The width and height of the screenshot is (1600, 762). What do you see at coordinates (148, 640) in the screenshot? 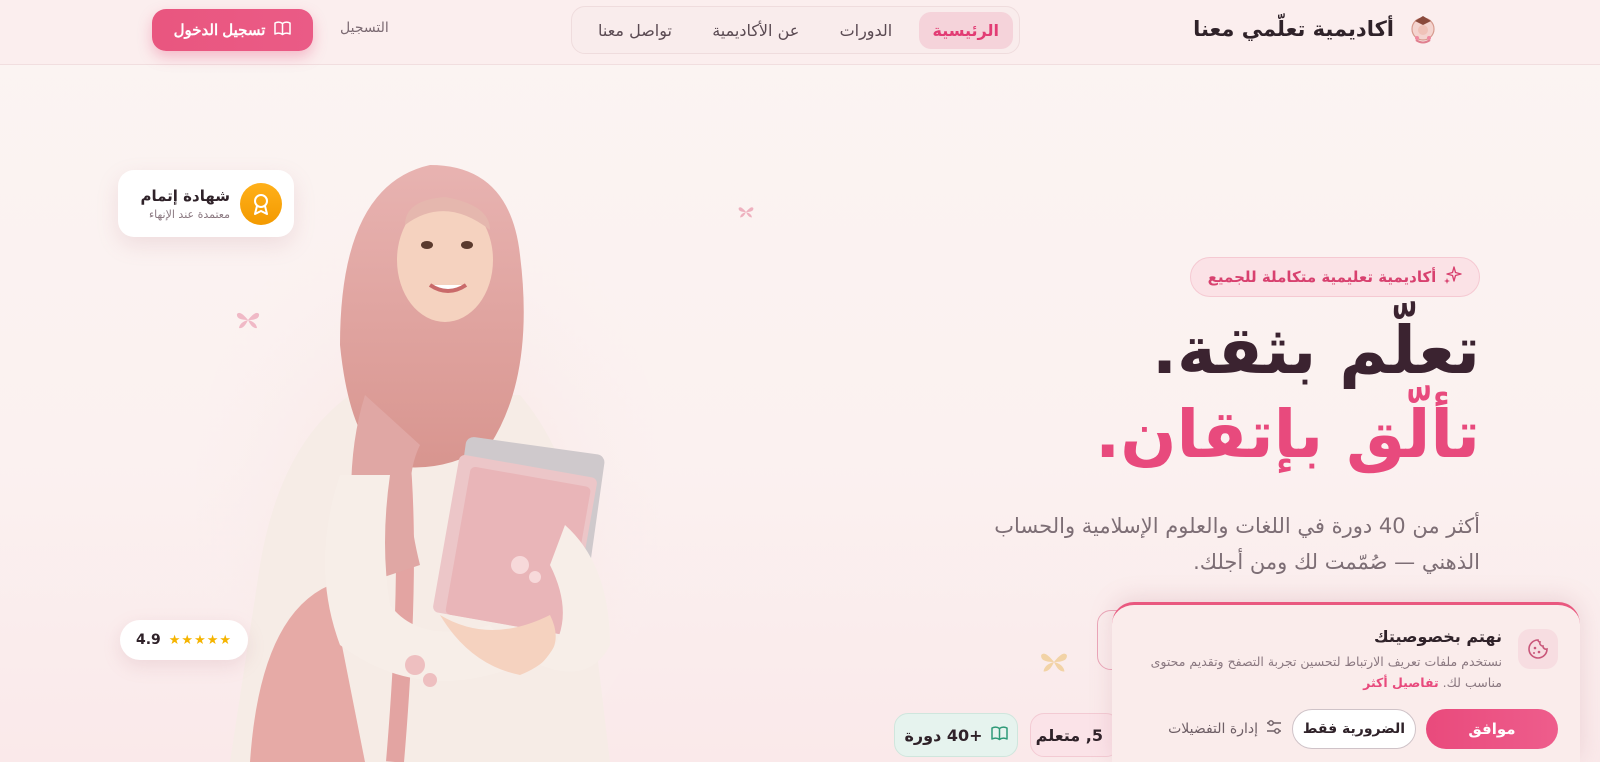
I see `rating-value: 4.9` at bounding box center [148, 640].